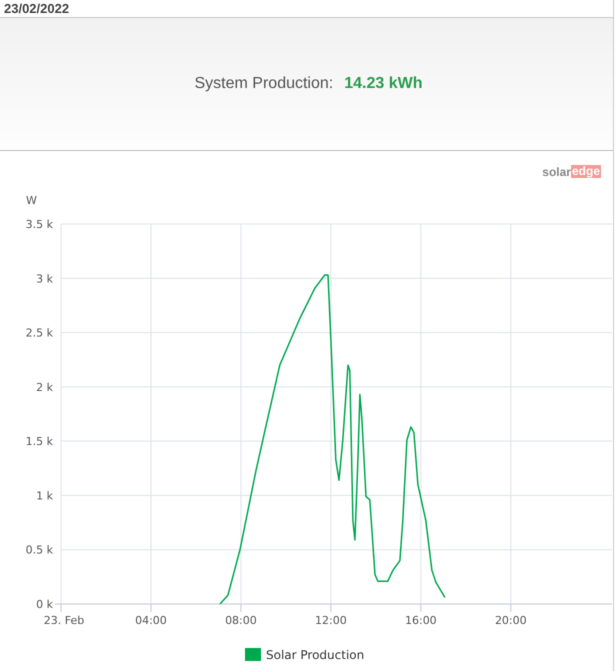 The width and height of the screenshot is (615, 671). Describe the element at coordinates (39, 224) in the screenshot. I see `y-tick-label: 3.5 k` at that location.